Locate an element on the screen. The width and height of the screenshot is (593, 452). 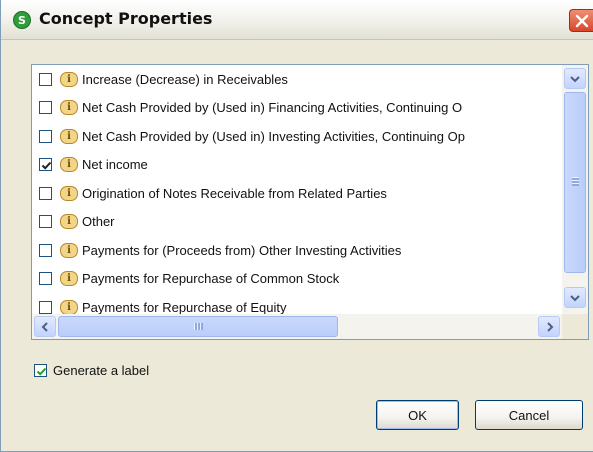
generate-label-option: Generate a label is located at coordinates (91, 370).